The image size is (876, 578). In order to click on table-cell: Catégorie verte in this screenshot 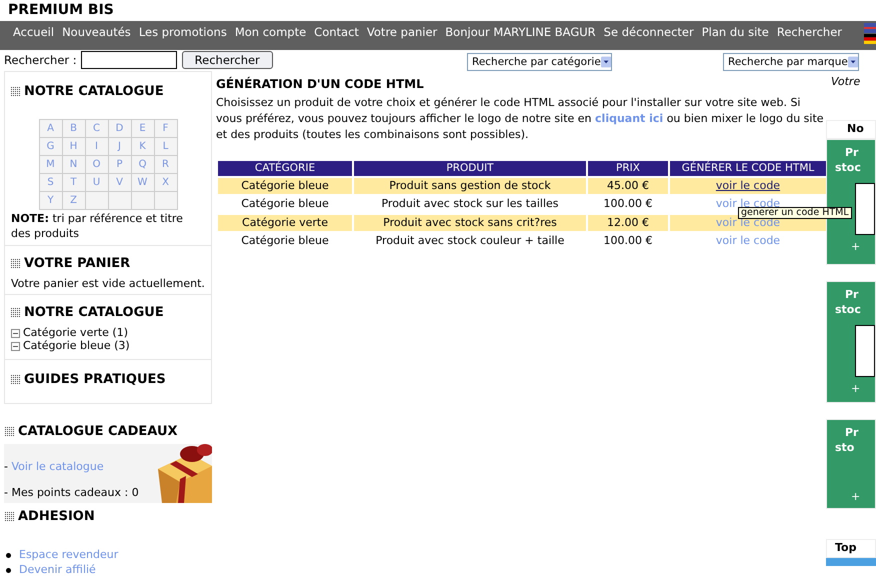, I will do `click(285, 222)`.